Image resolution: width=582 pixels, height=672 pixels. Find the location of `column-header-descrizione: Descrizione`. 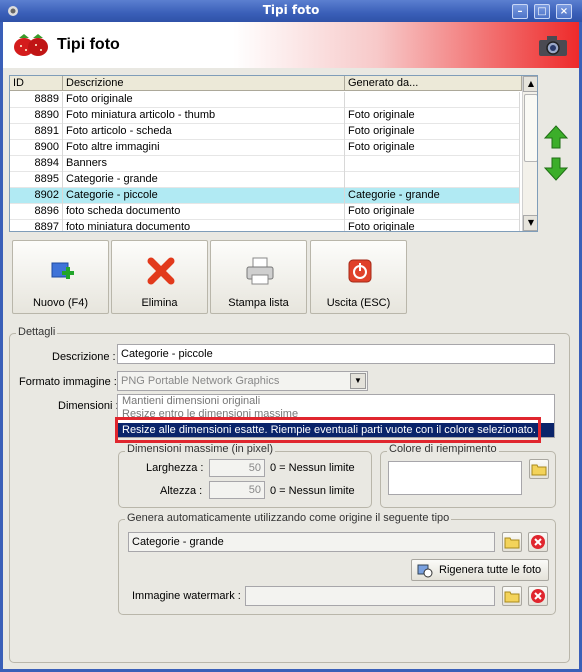

column-header-descrizione: Descrizione is located at coordinates (204, 83).